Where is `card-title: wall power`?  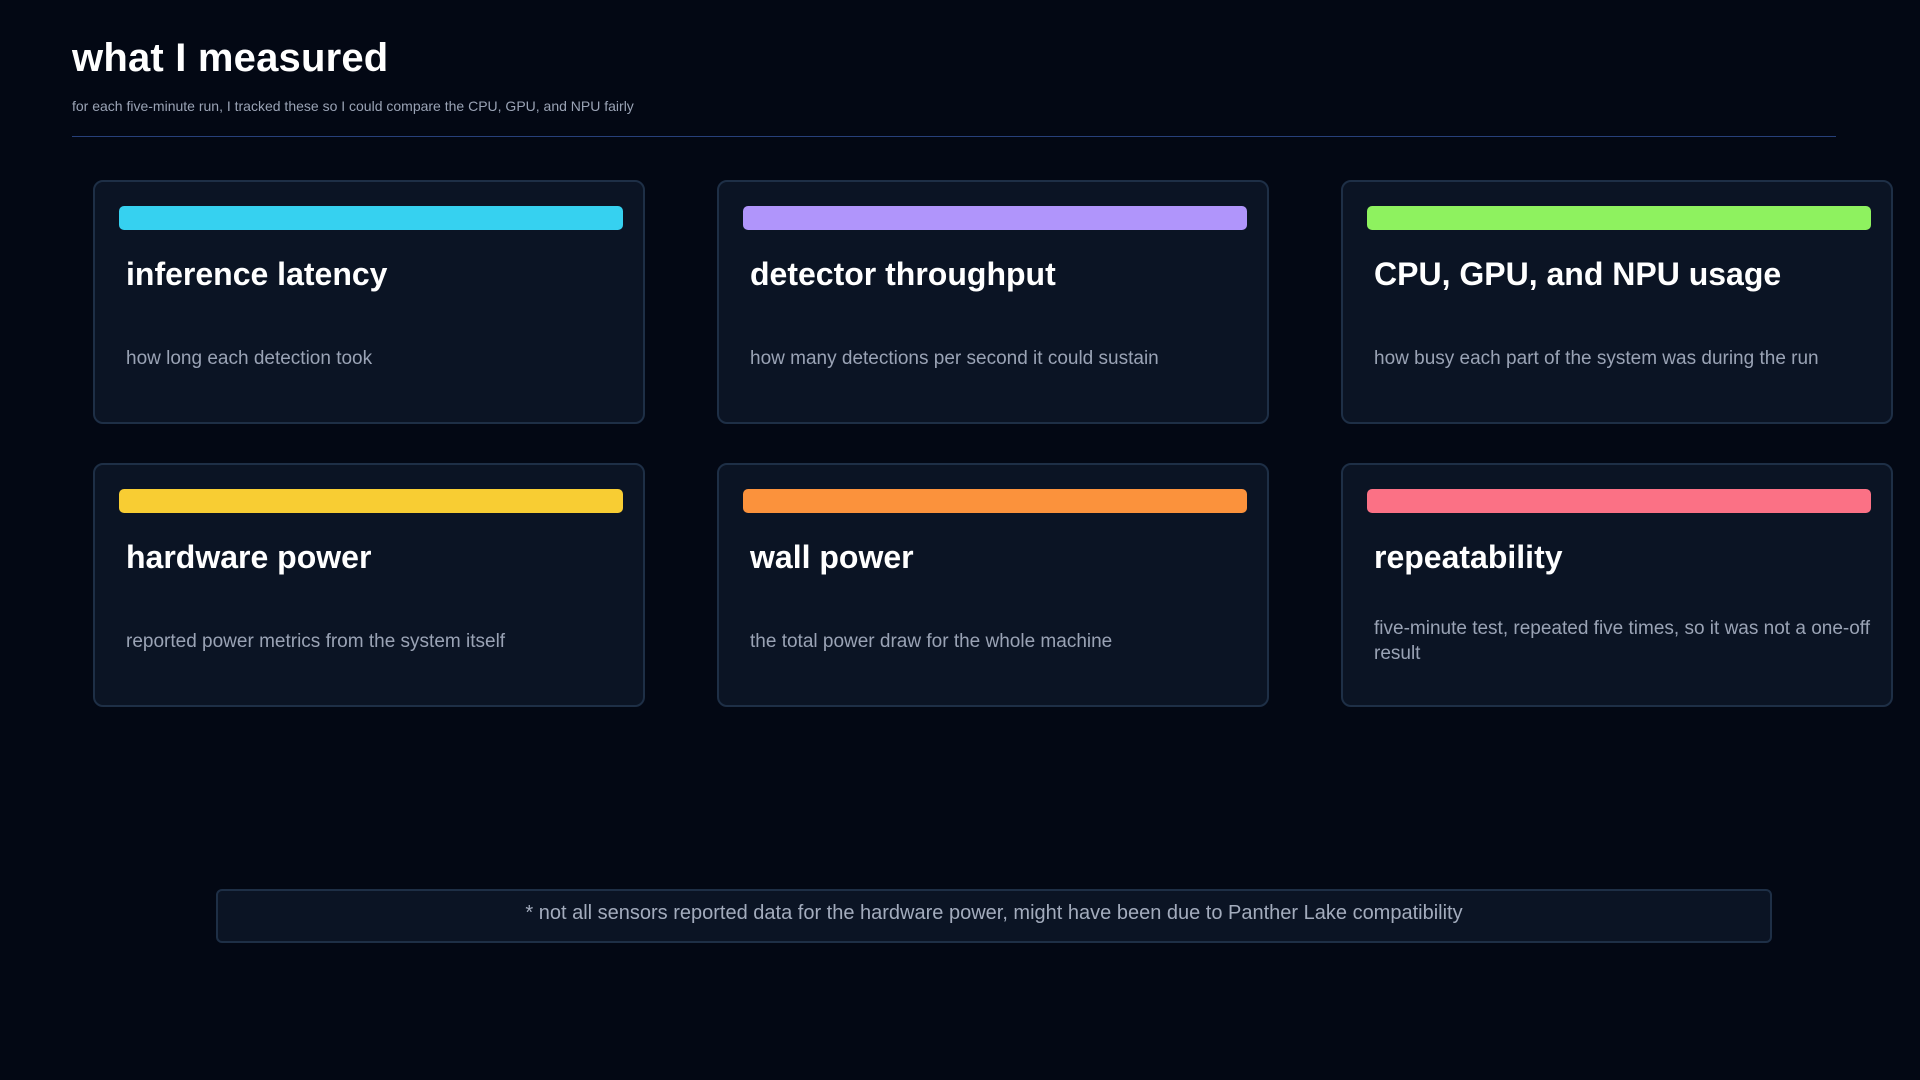
card-title: wall power is located at coordinates (832, 557).